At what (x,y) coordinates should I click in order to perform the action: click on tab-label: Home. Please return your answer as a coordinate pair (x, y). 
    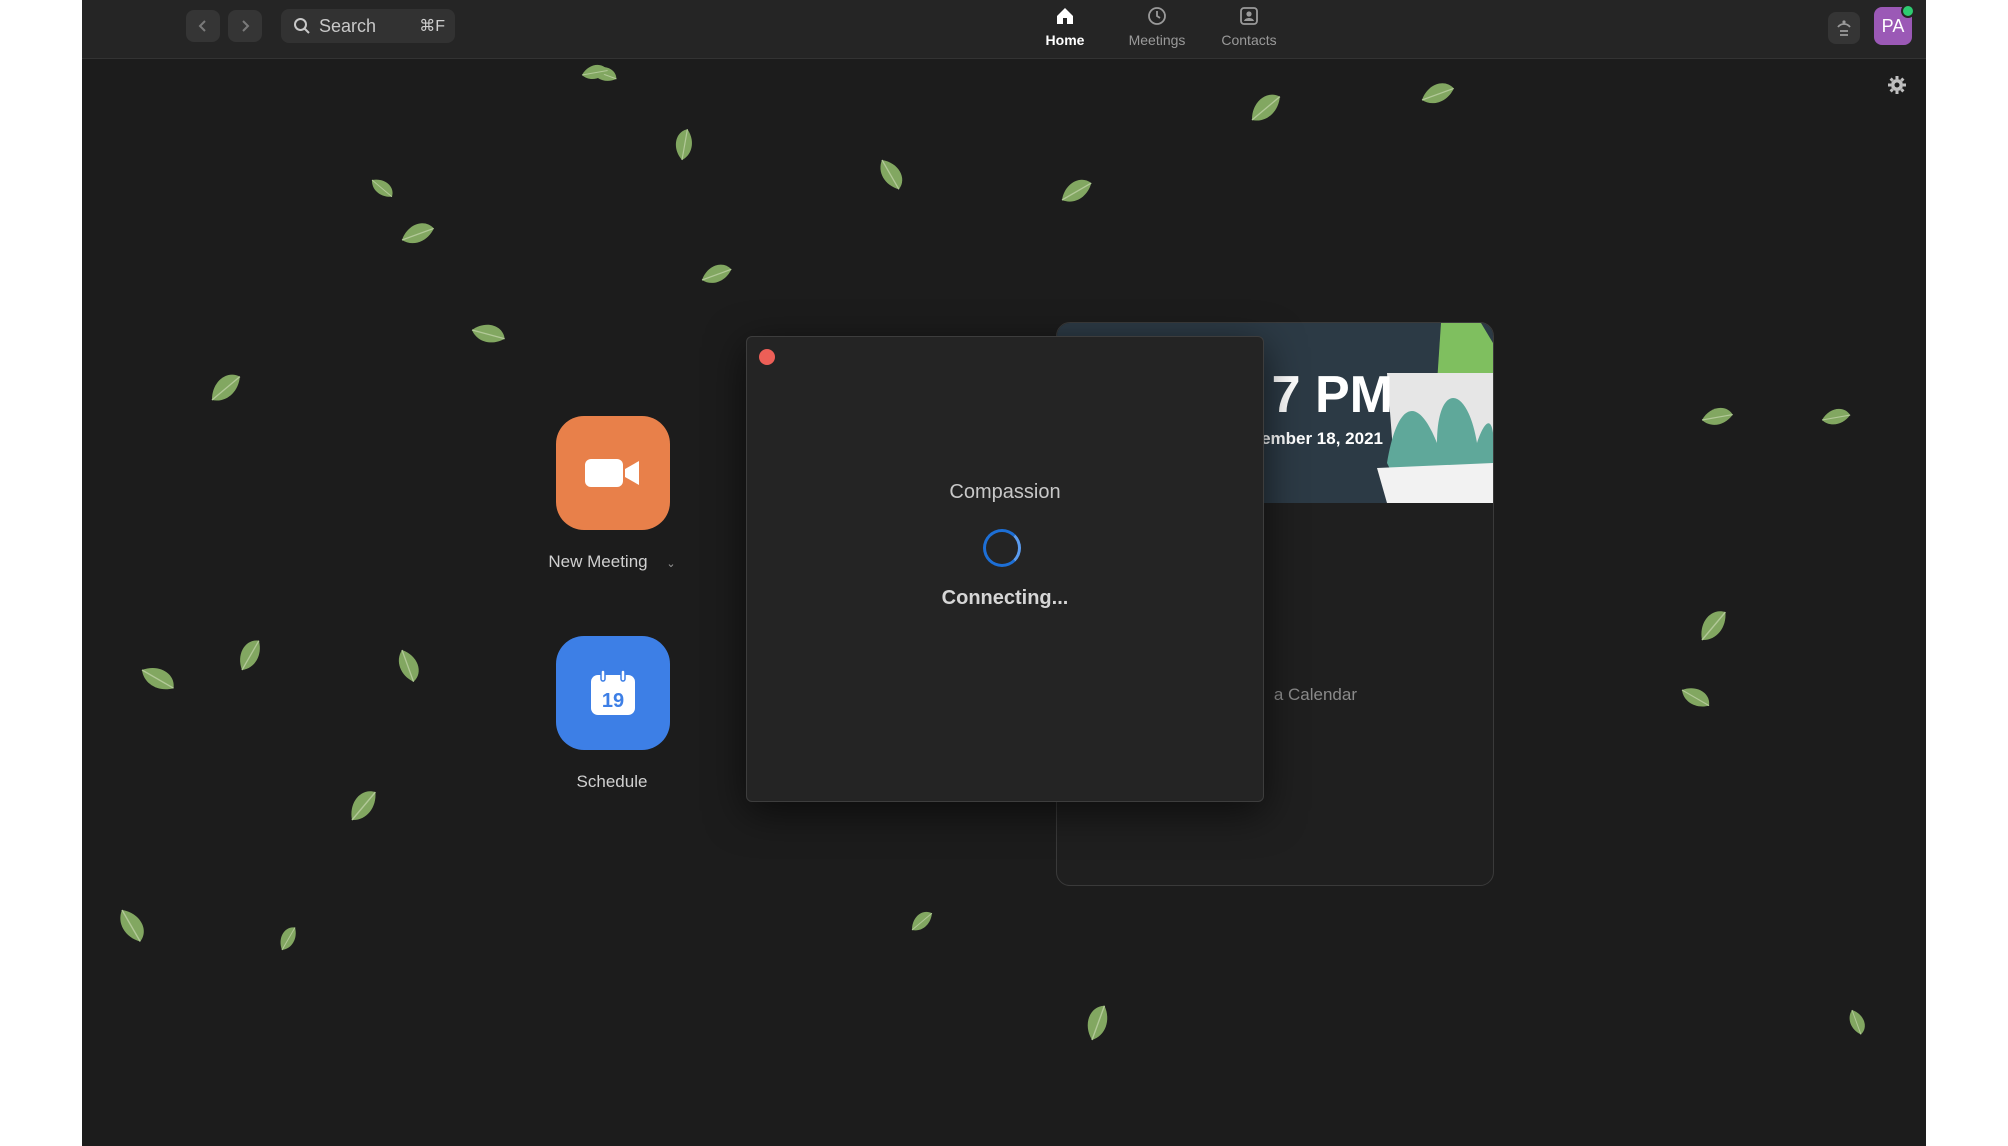
    Looking at the image, I should click on (1065, 40).